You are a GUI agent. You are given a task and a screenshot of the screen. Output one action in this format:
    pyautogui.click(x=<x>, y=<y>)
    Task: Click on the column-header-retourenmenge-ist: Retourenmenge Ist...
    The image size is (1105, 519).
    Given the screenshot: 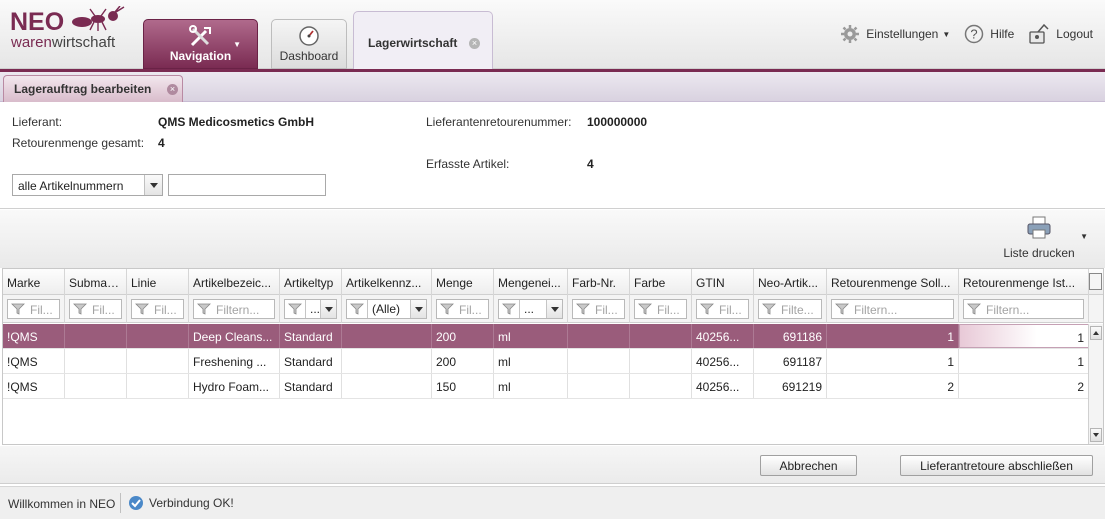 What is the action you would take?
    pyautogui.click(x=1024, y=282)
    